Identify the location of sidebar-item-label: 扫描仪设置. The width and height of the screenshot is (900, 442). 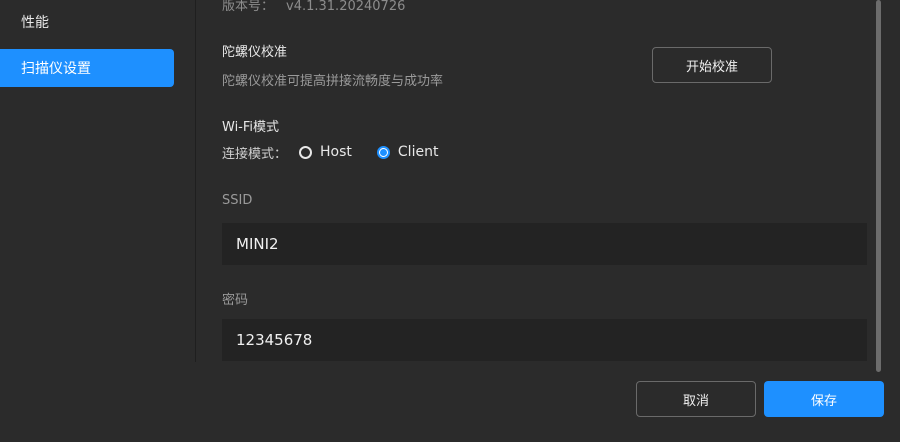
(56, 69).